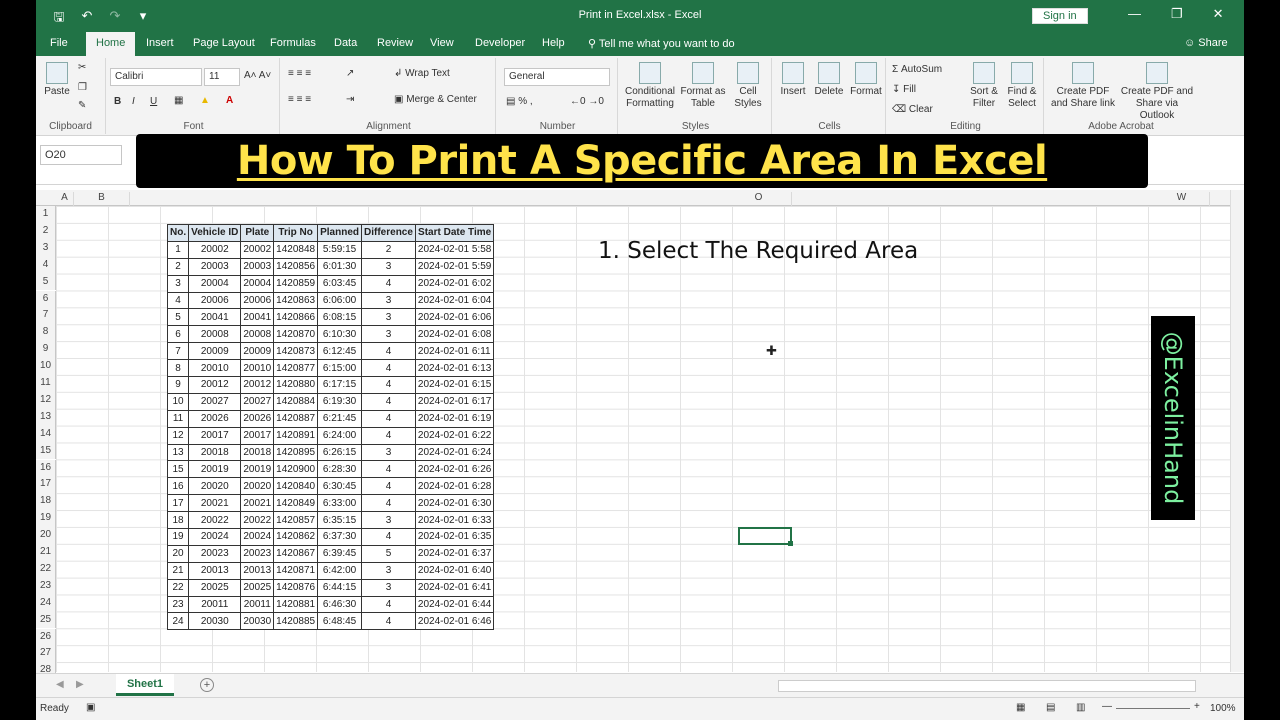 The height and width of the screenshot is (720, 1280). What do you see at coordinates (296, 368) in the screenshot?
I see `cell-trip-no: 1420877` at bounding box center [296, 368].